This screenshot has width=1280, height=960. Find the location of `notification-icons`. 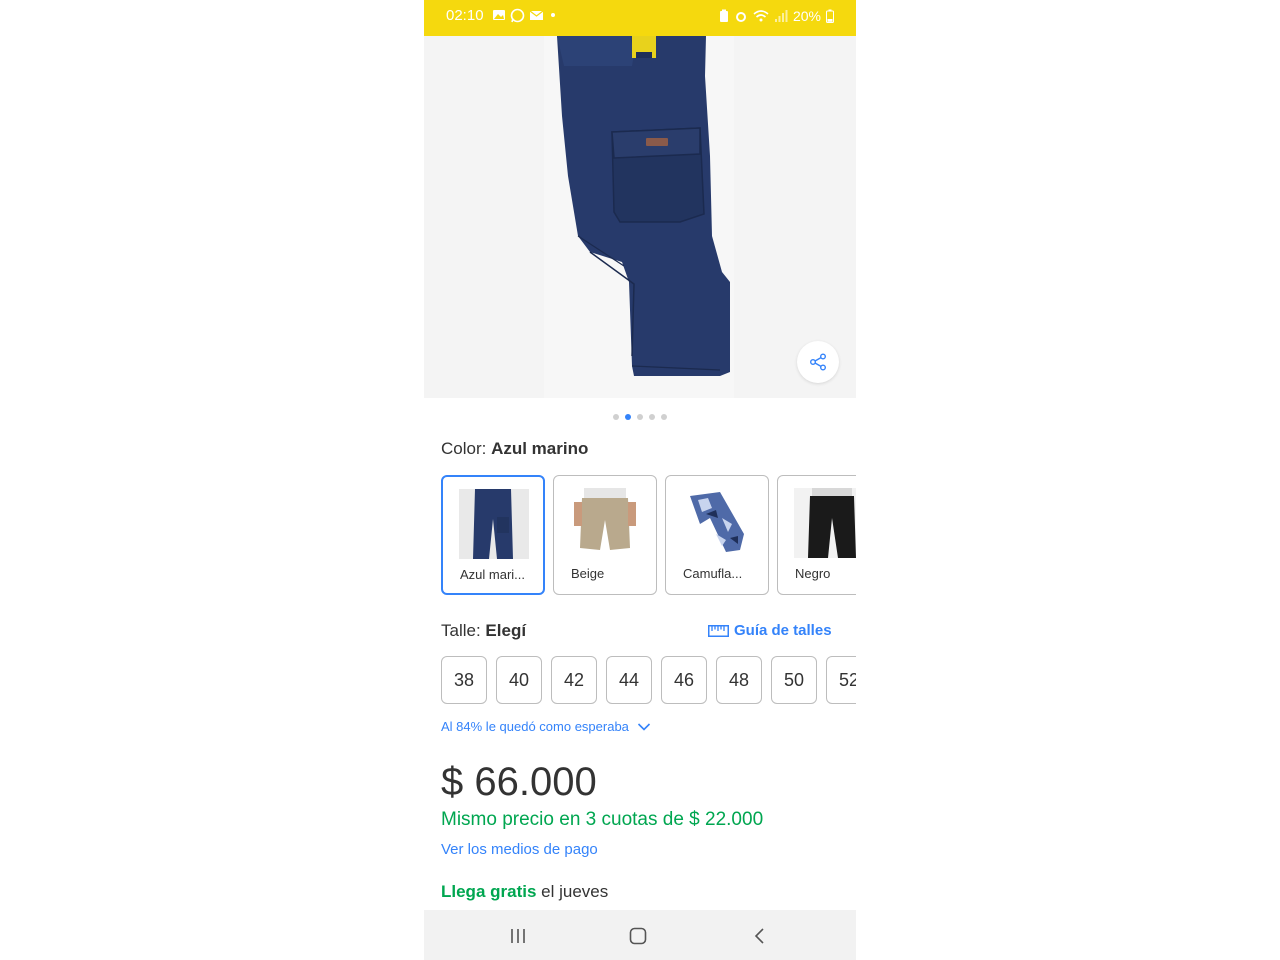

notification-icons is located at coordinates (525, 15).